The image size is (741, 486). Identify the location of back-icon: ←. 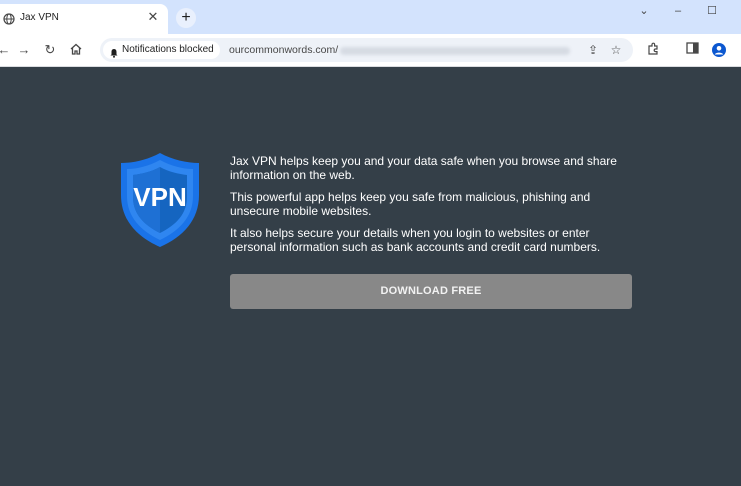
(6, 50).